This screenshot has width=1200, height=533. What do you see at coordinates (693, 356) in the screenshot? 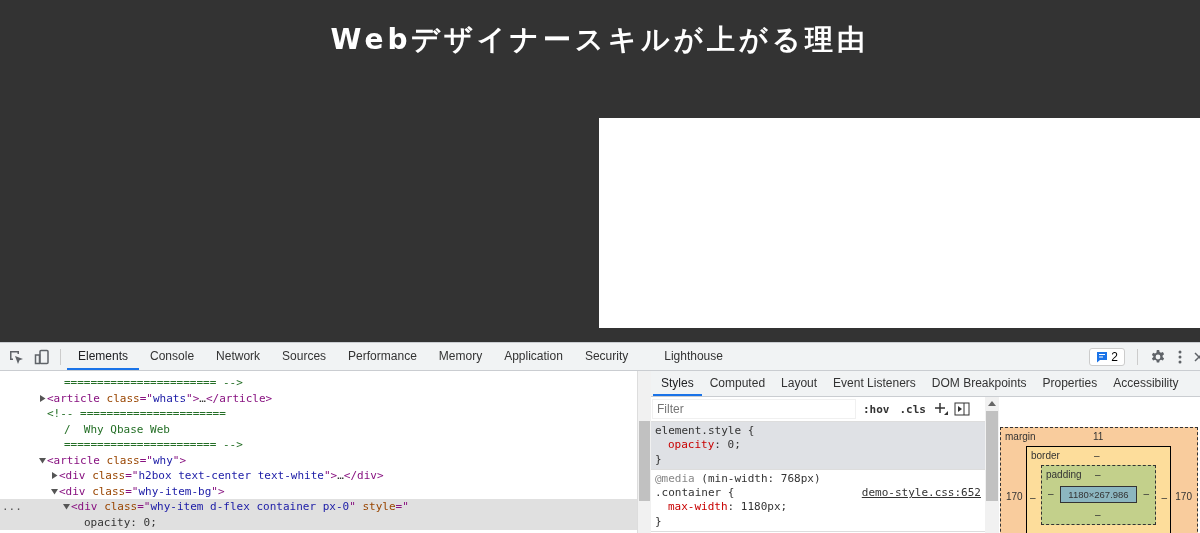
I see `panel-tab: Lighthouse` at bounding box center [693, 356].